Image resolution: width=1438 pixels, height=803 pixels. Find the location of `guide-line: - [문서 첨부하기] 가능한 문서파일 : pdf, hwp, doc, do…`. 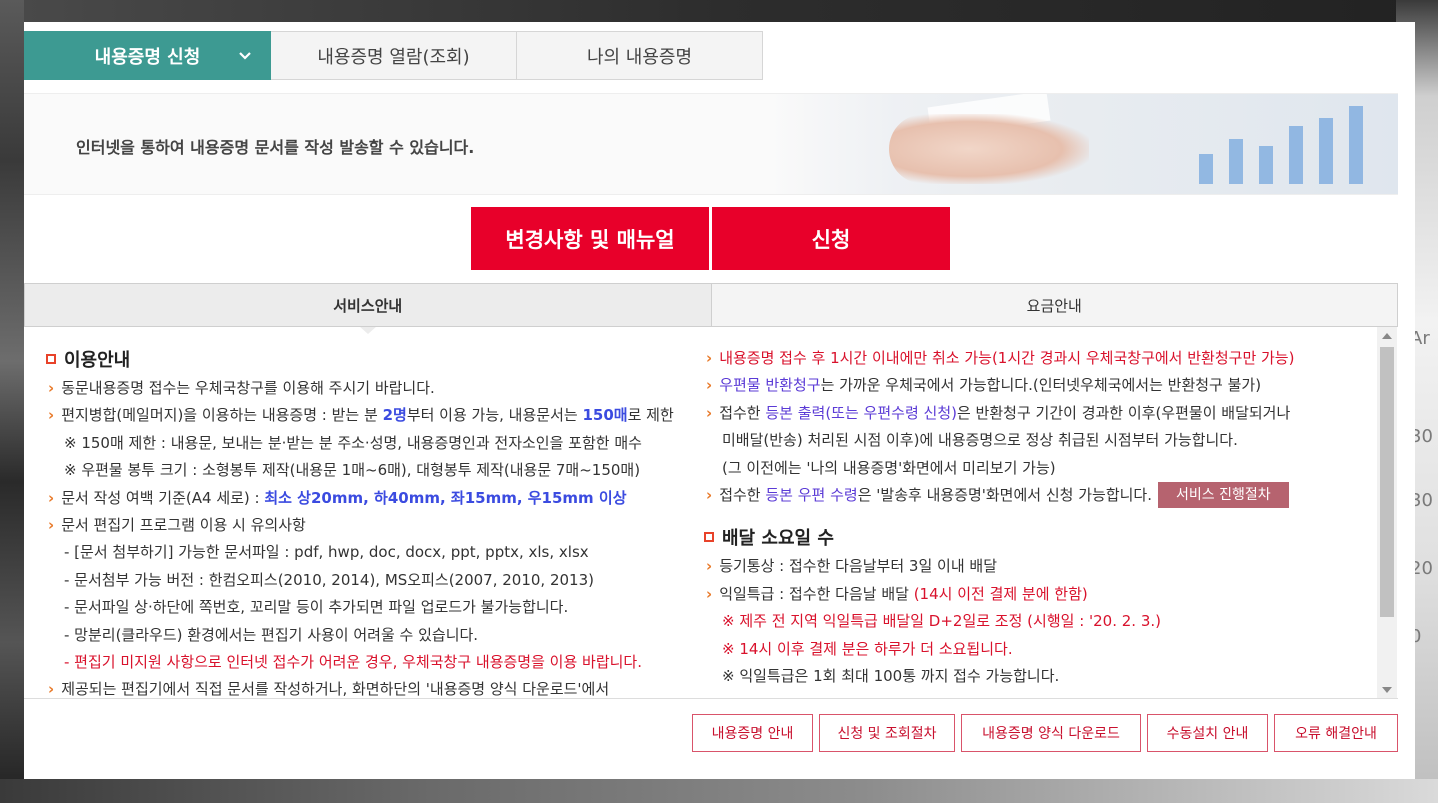

guide-line: - [문서 첨부하기] 가능한 문서파일 : pdf, hwp, doc, do… is located at coordinates (326, 552).